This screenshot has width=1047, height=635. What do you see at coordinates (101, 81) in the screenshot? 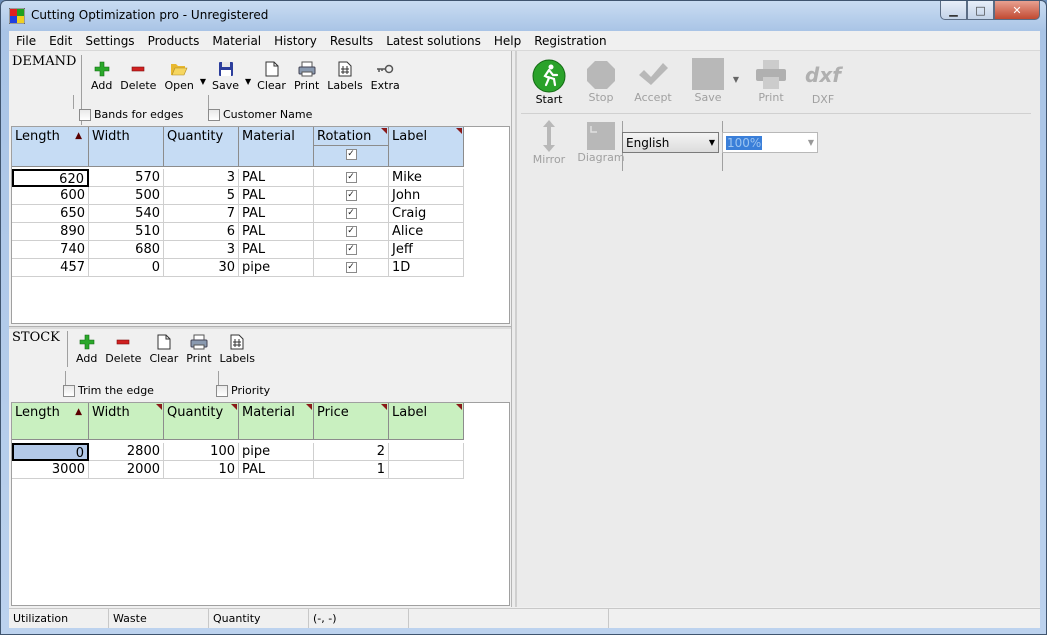
I see `demand-add-button: Add` at bounding box center [101, 81].